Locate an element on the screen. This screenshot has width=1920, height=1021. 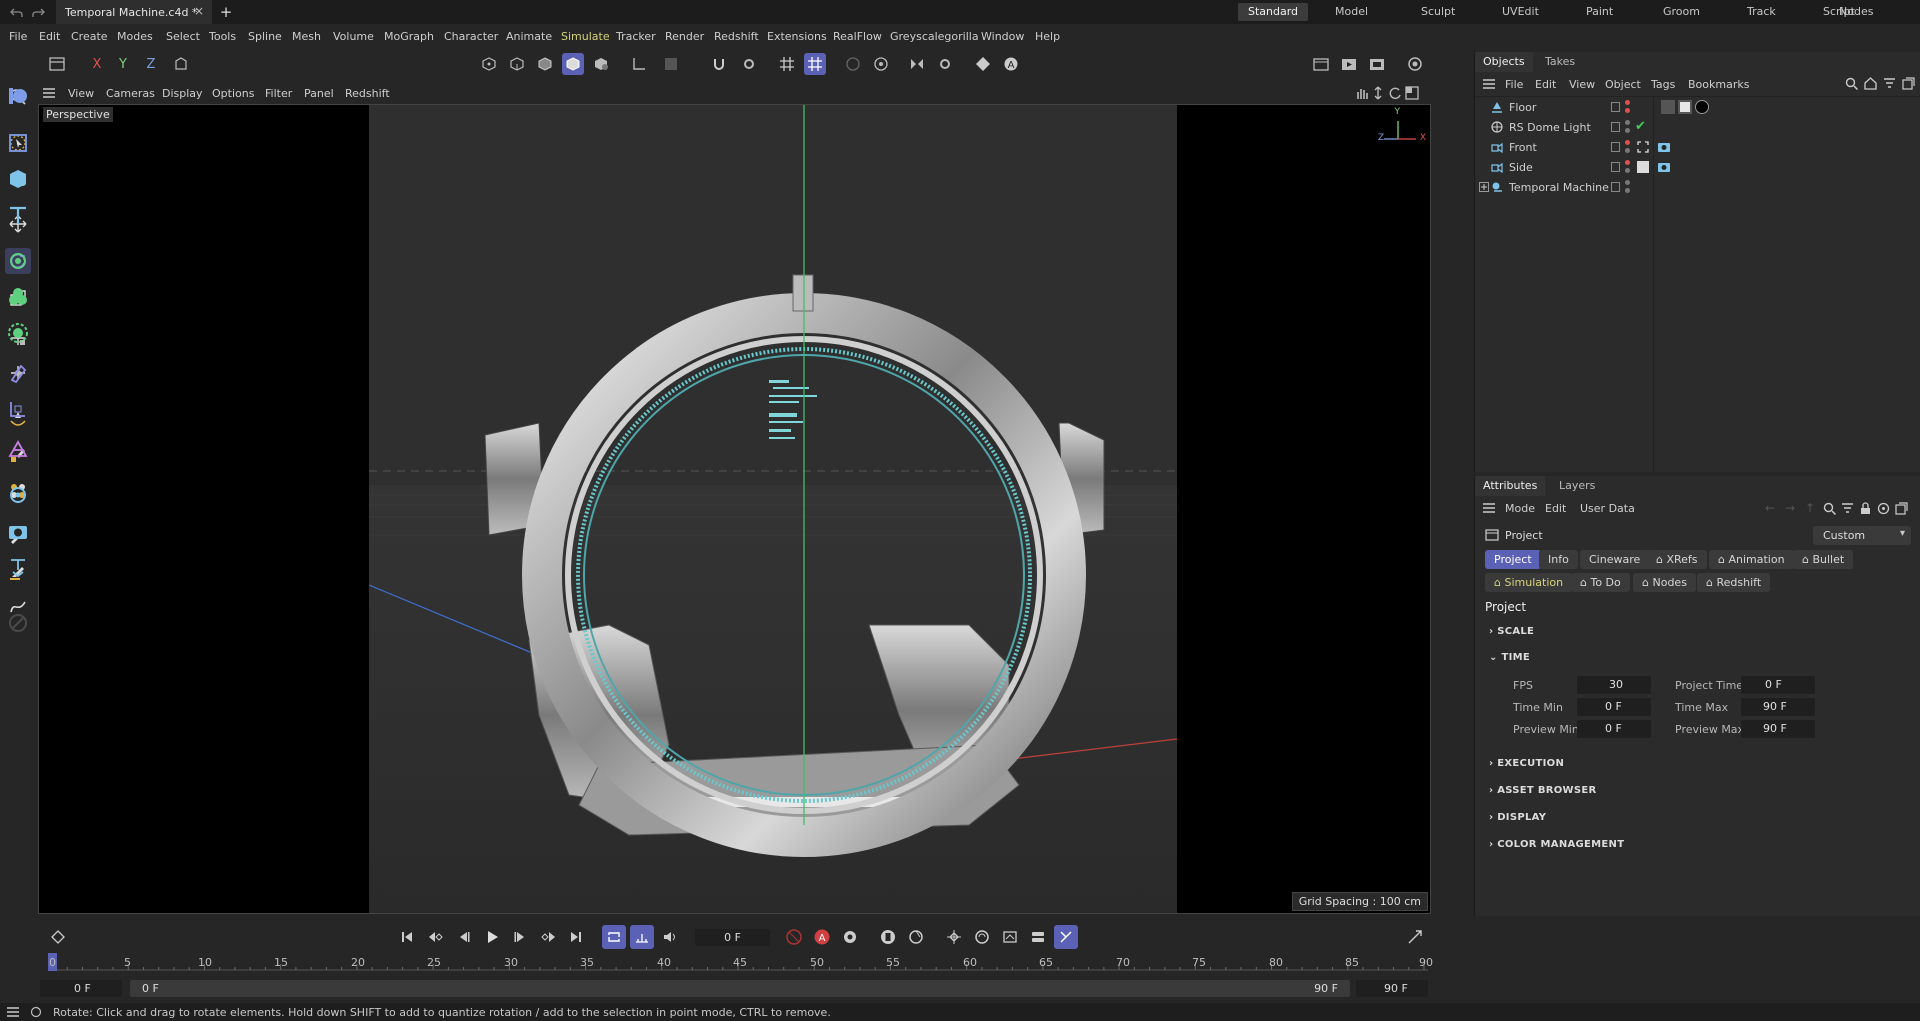
tab-takes: Takes is located at coordinates (1560, 62).